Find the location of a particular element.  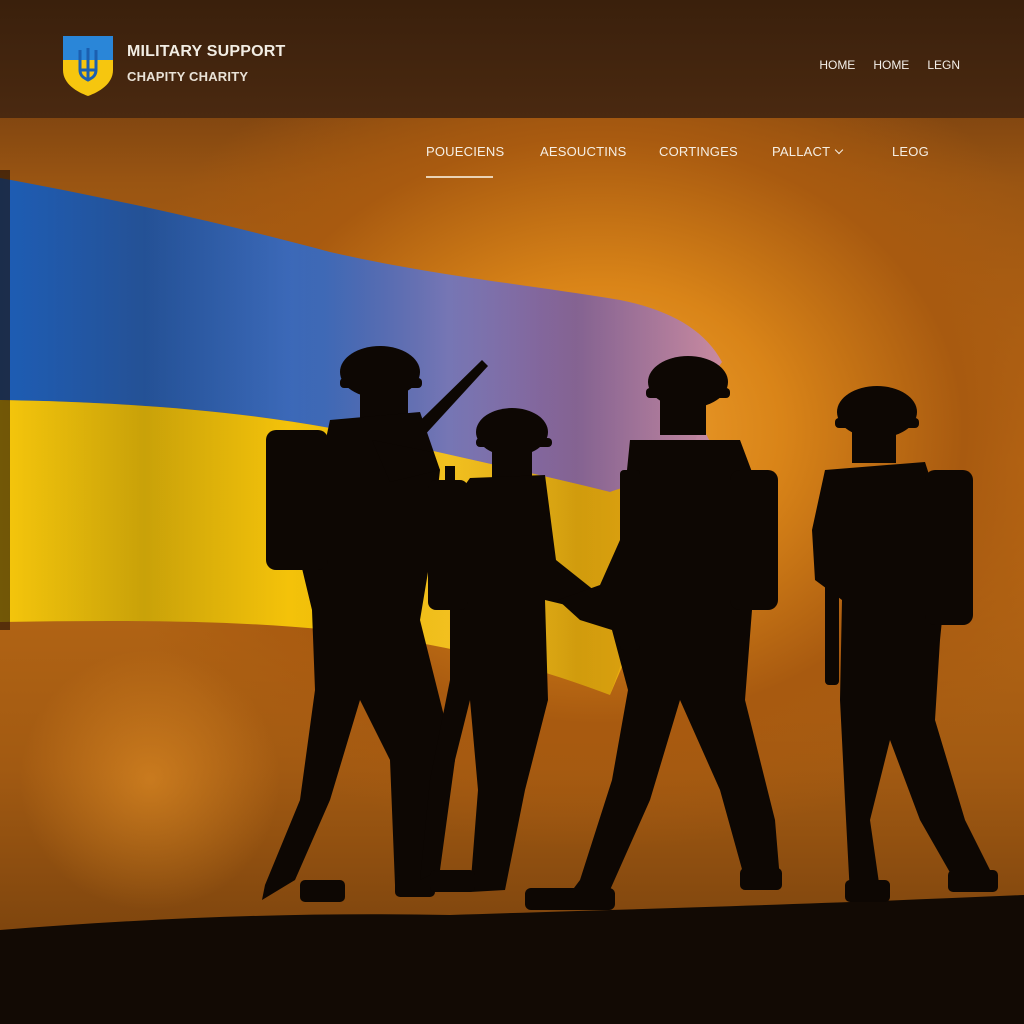

top-nav-home-link-2: HOME is located at coordinates (891, 65).